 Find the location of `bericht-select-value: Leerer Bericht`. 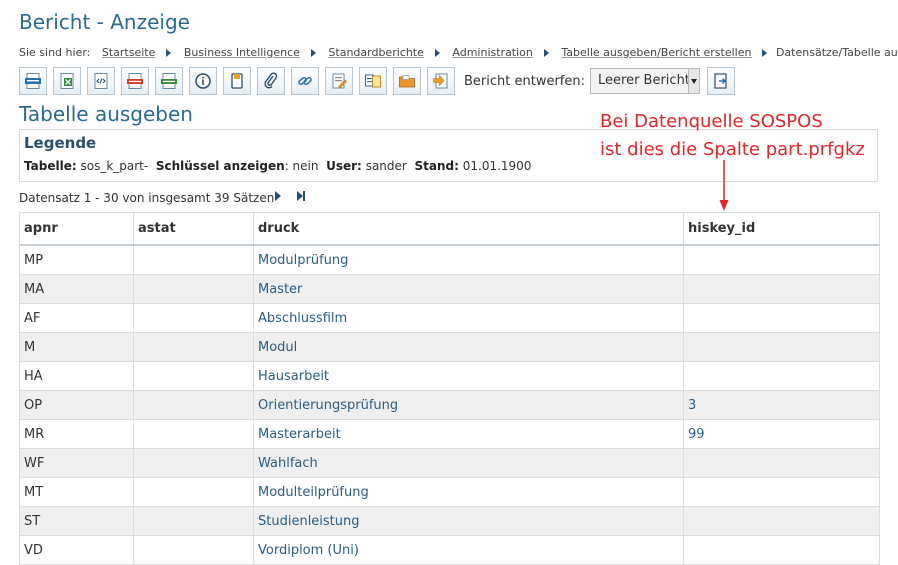

bericht-select-value: Leerer Bericht is located at coordinates (644, 80).